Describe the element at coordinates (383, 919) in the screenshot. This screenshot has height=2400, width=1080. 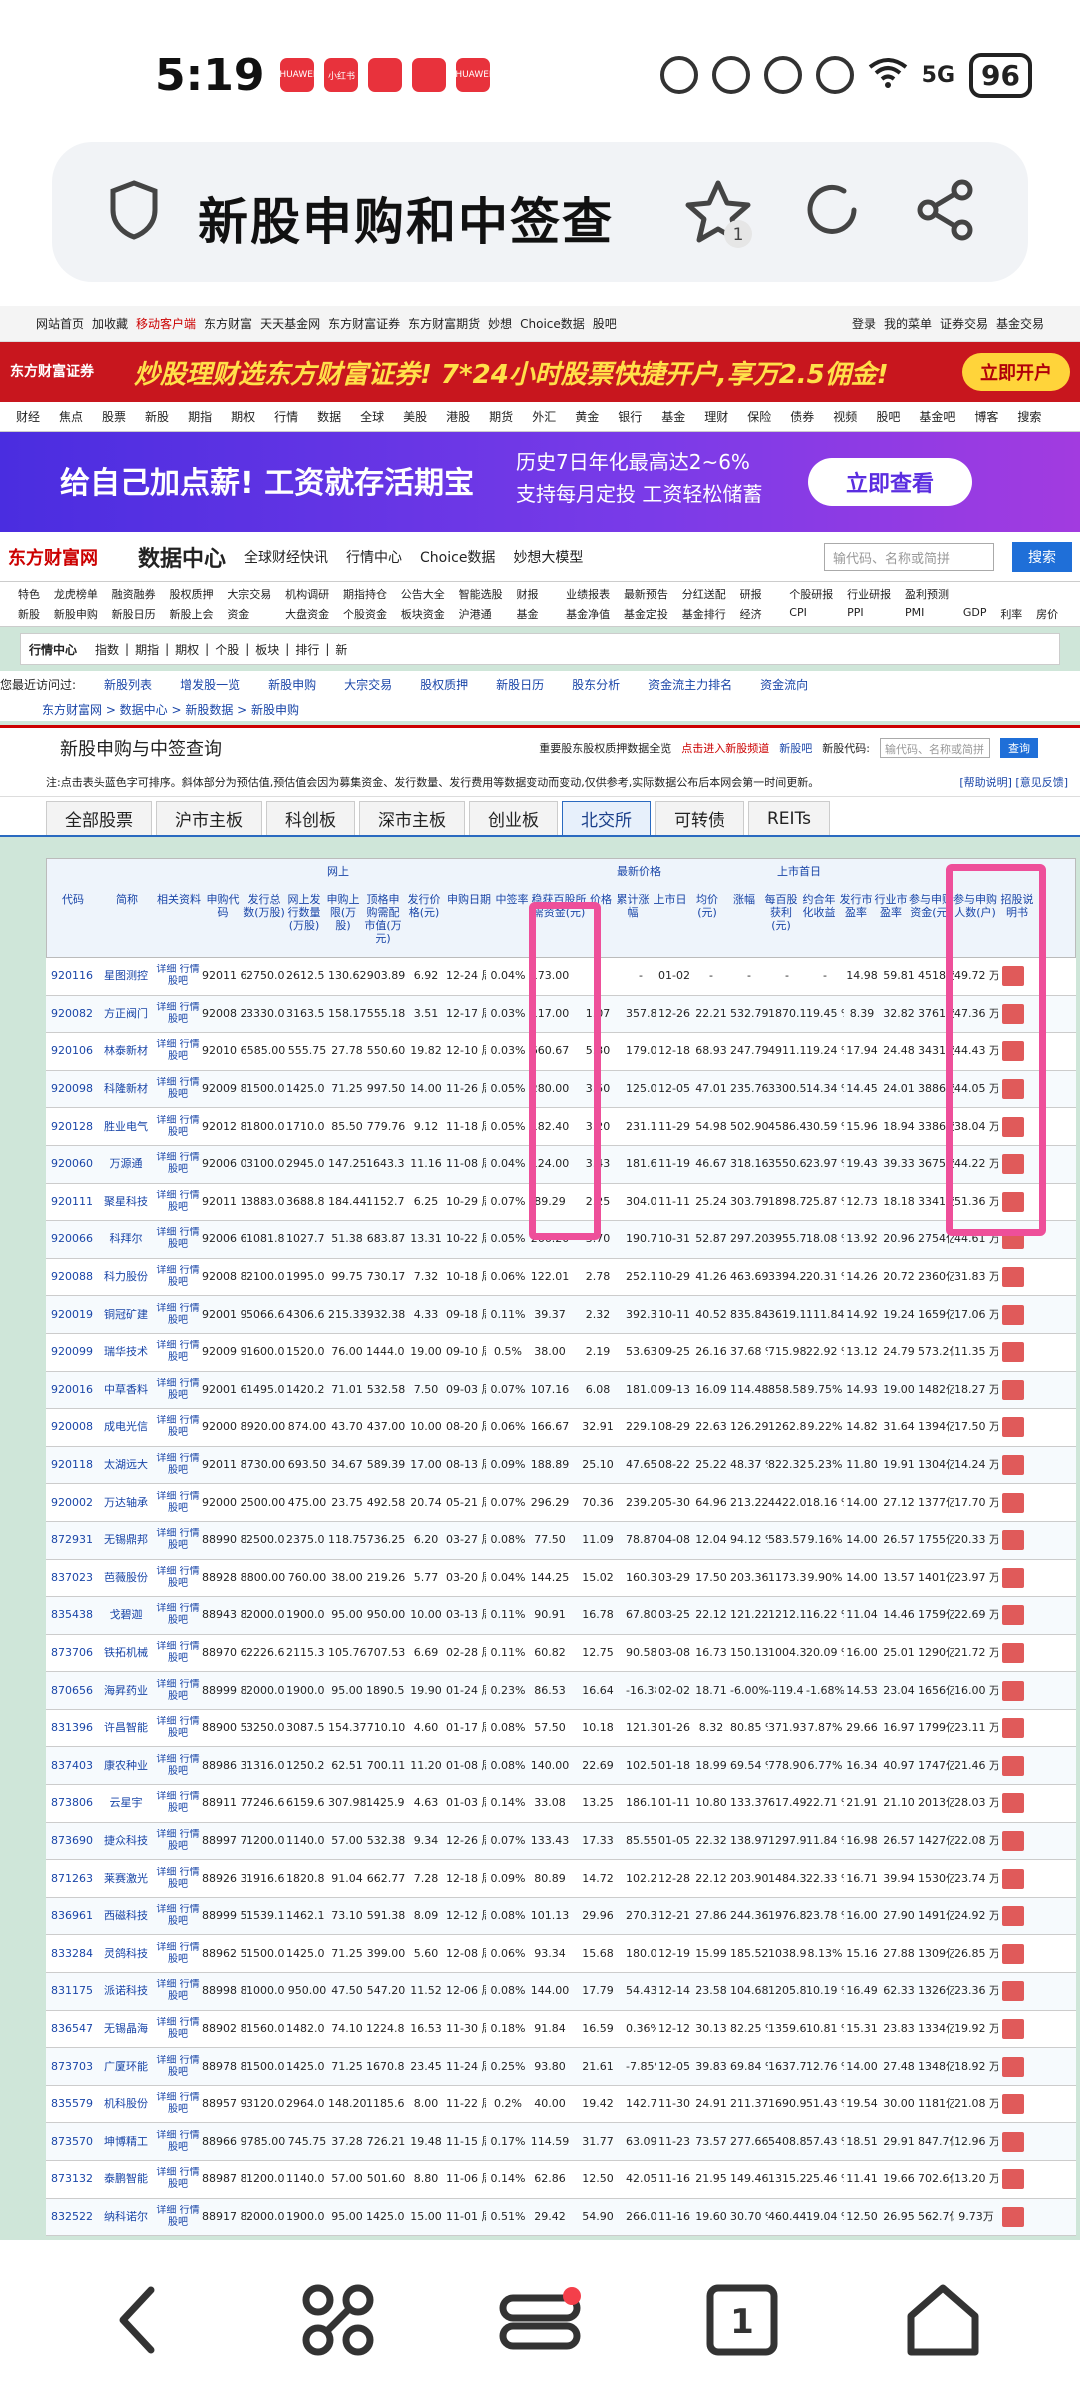
I see `column-header: 顶格申购需配市值(万元)` at that location.